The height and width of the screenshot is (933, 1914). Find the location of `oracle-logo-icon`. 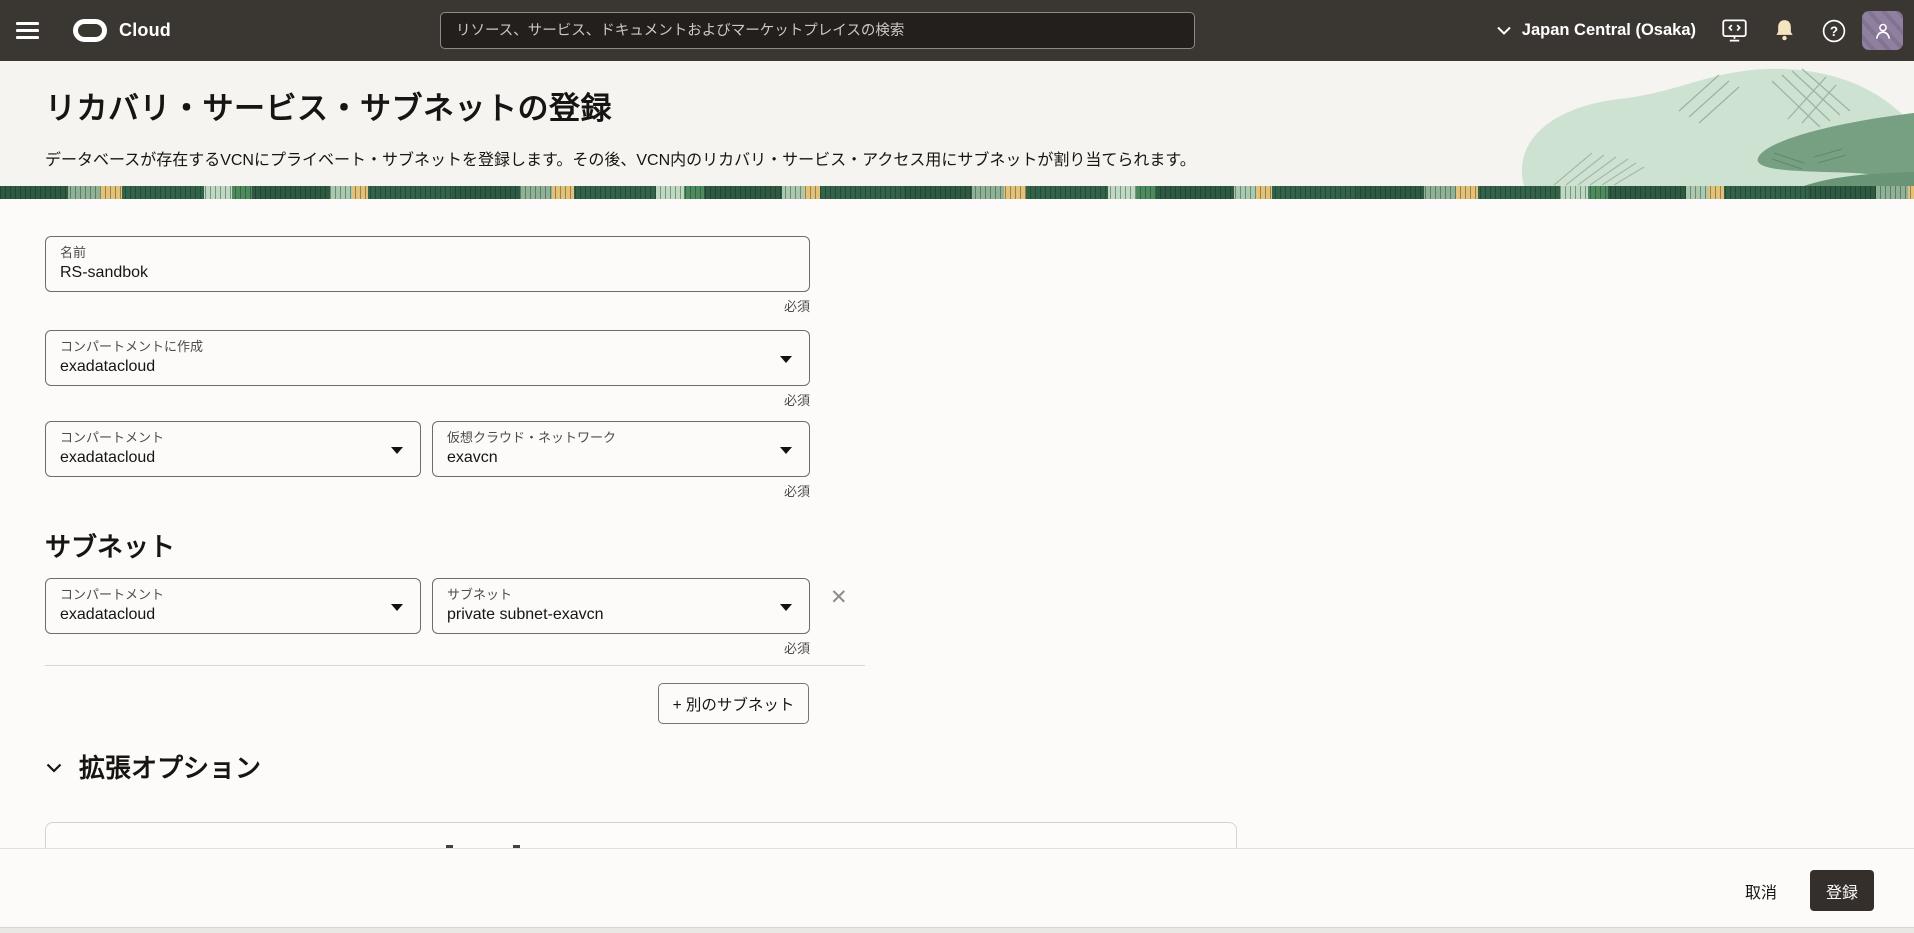

oracle-logo-icon is located at coordinates (90, 30).